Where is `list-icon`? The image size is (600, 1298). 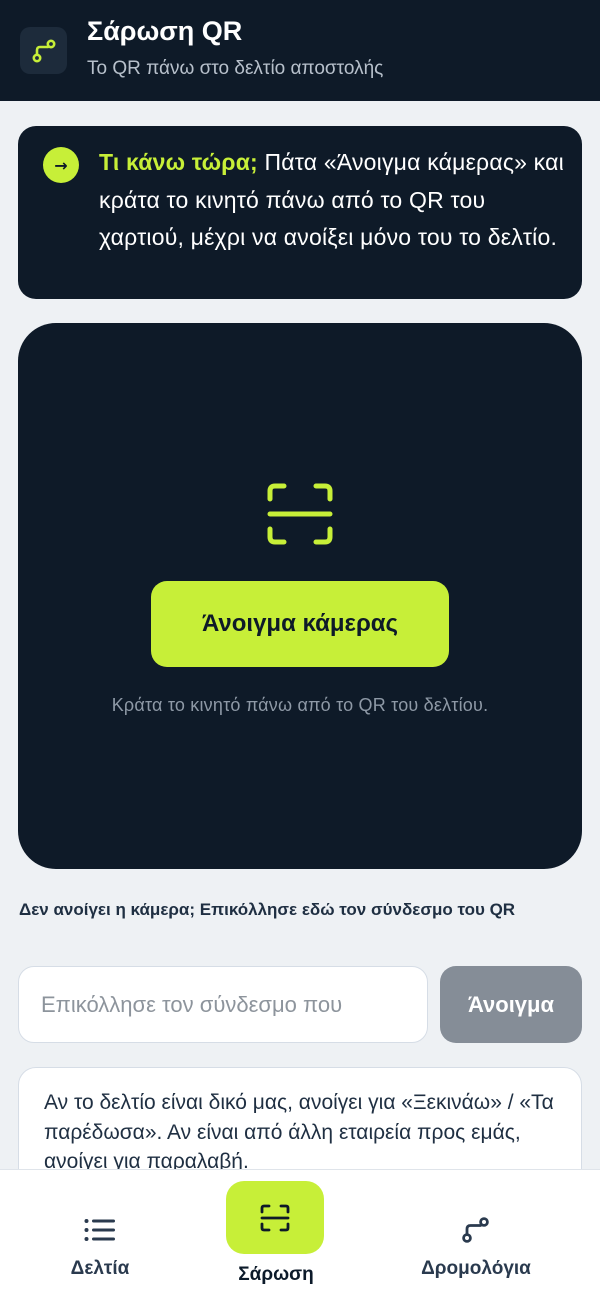 list-icon is located at coordinates (99, 1230).